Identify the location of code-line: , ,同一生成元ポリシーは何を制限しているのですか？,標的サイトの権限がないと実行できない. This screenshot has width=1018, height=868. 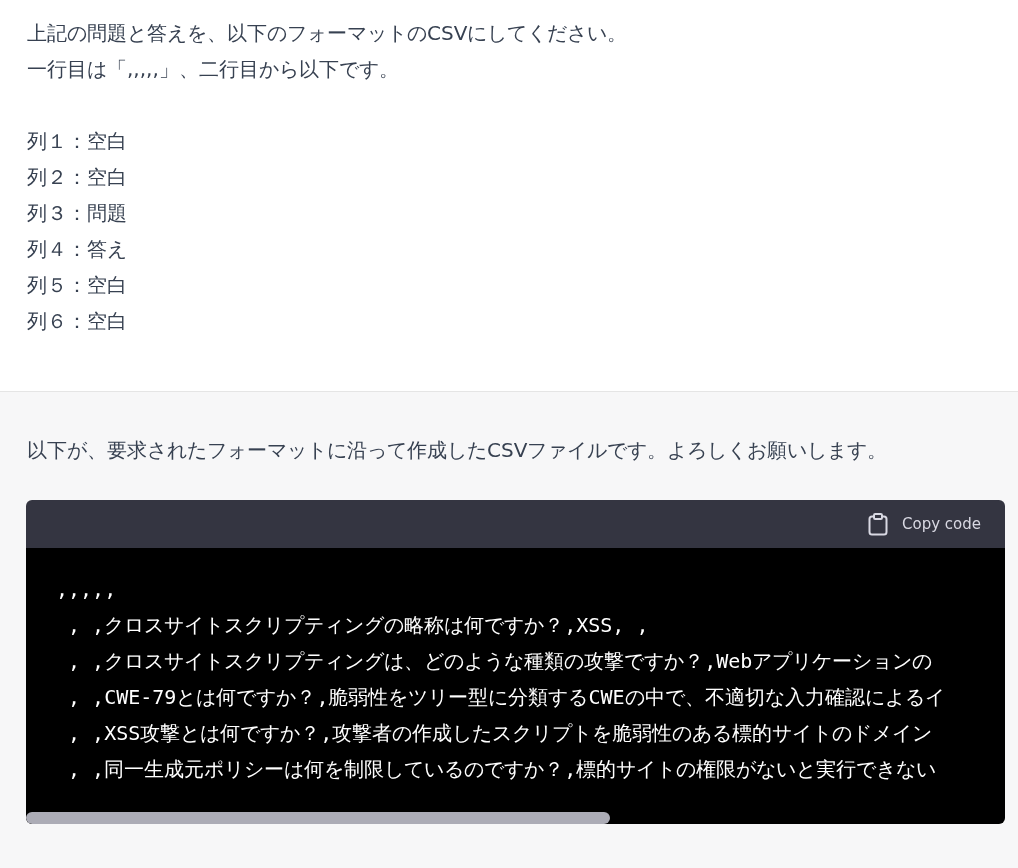
(502, 769).